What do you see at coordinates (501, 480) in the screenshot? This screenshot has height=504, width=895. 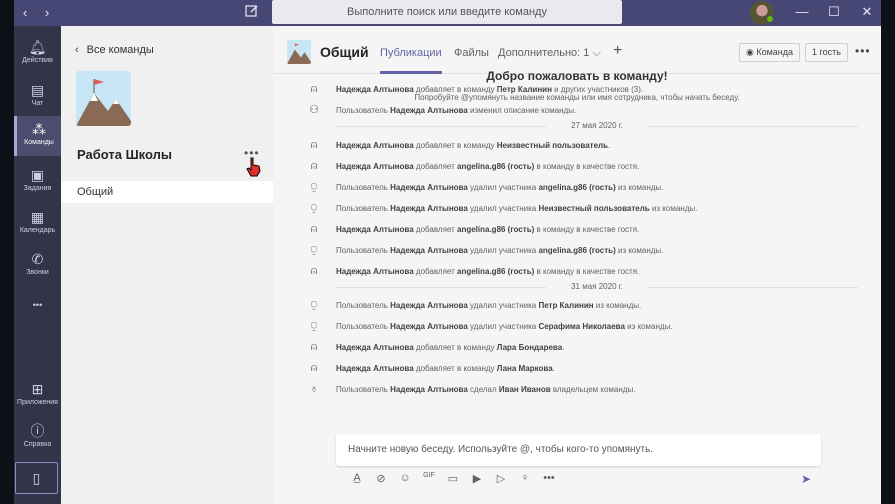 I see `stream-icon: ▷` at bounding box center [501, 480].